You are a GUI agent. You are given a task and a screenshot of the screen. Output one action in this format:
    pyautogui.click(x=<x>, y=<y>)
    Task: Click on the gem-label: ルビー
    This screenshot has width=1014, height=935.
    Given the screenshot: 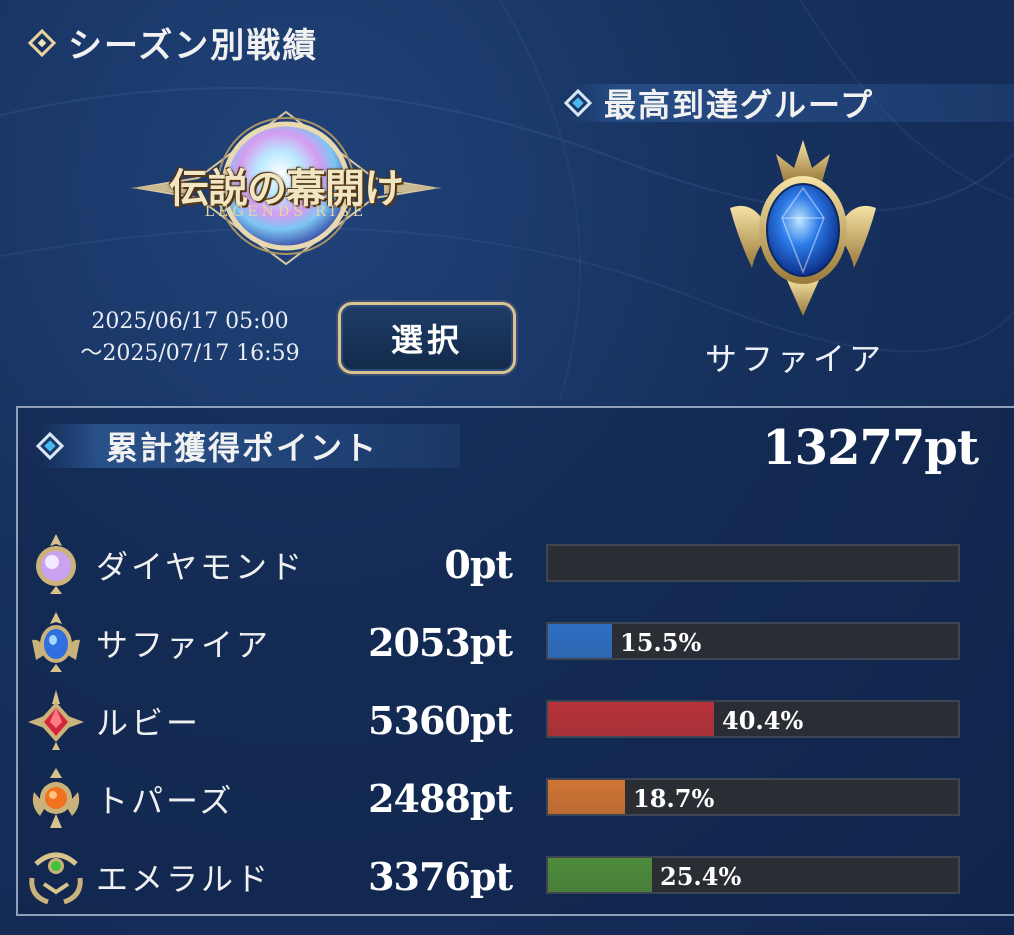 What is the action you would take?
    pyautogui.click(x=149, y=723)
    